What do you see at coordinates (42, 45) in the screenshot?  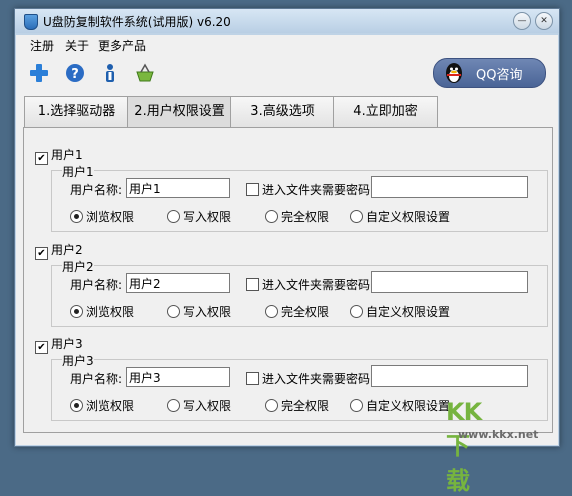 I see `menu-register: 注册` at bounding box center [42, 45].